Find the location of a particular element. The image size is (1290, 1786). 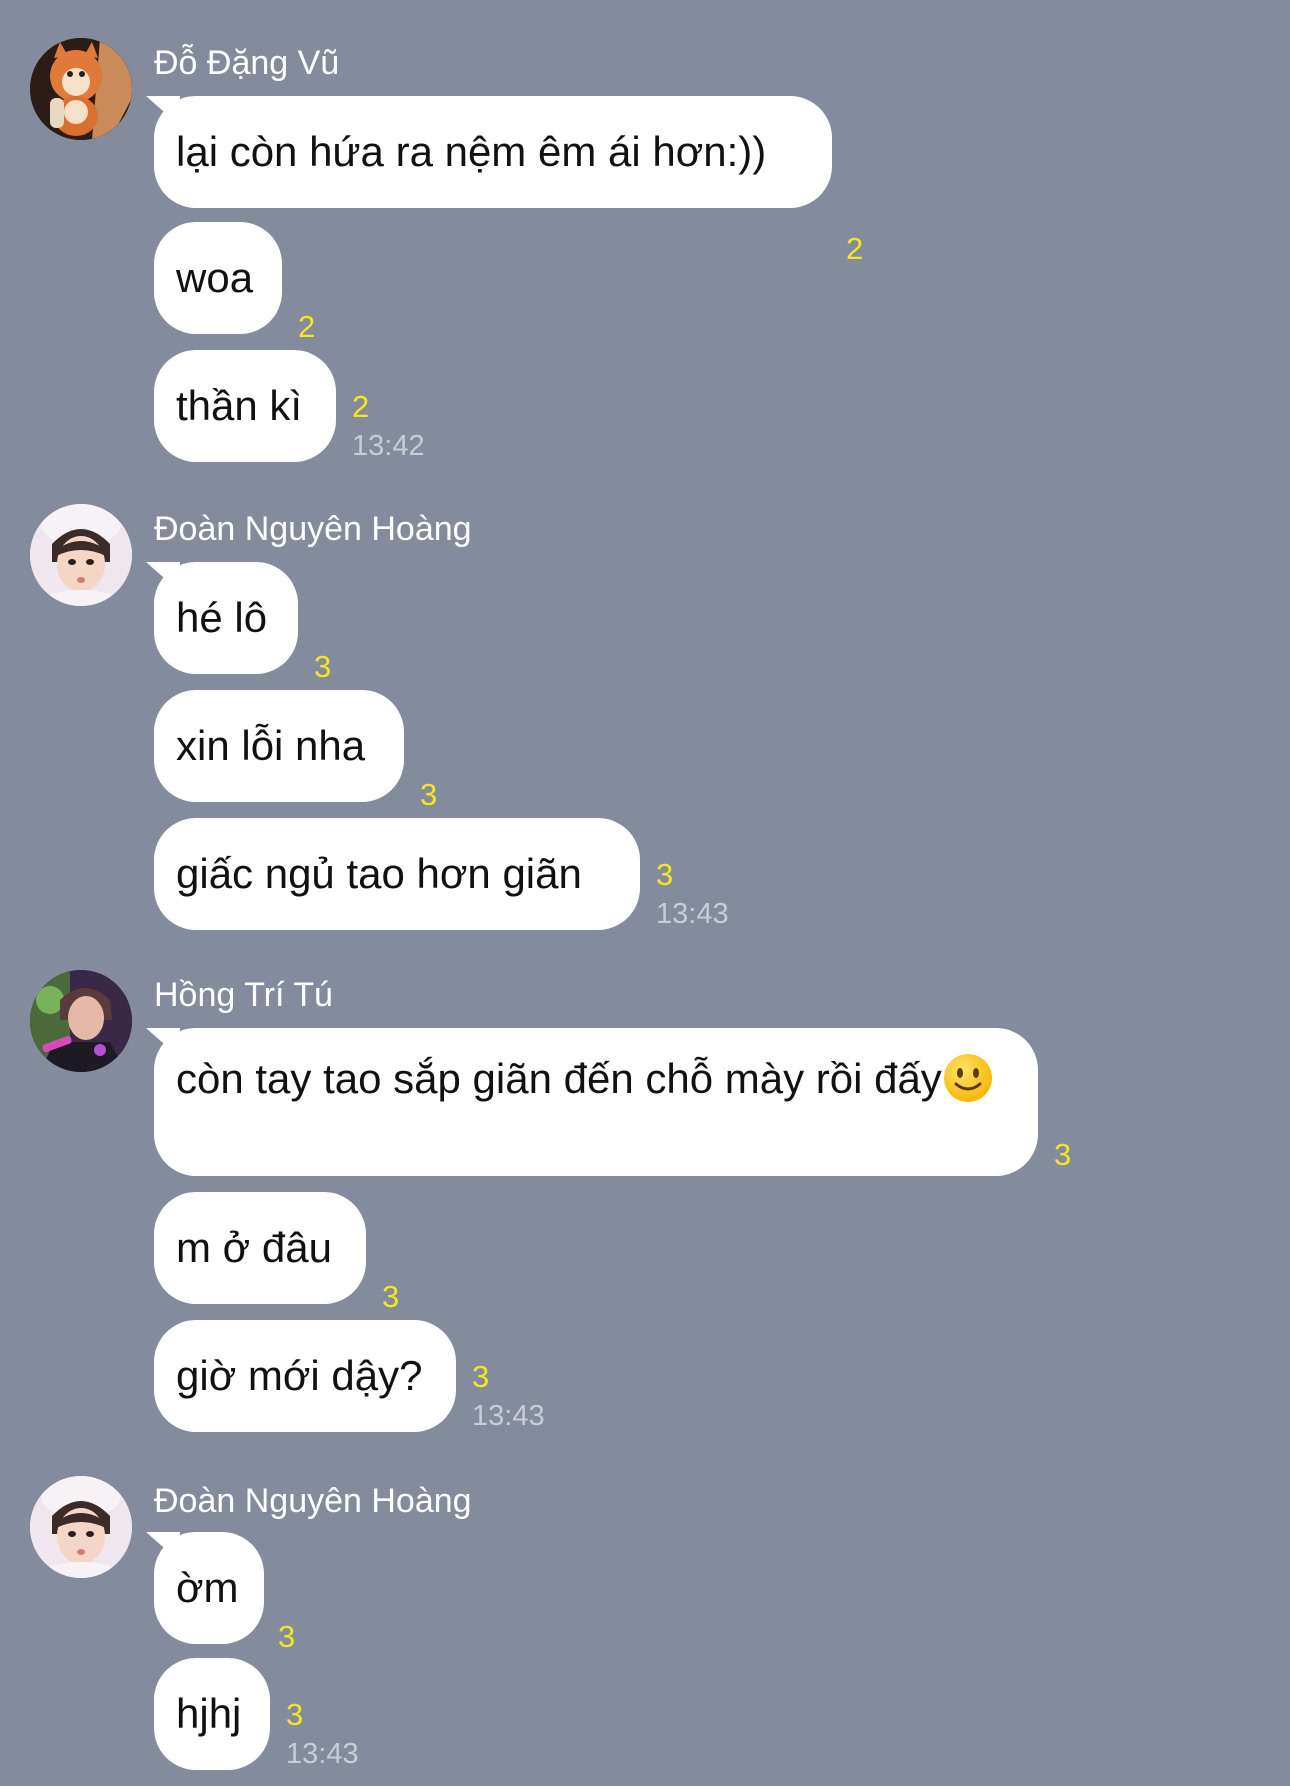

fox-plush-avatar-icon is located at coordinates (81, 89).